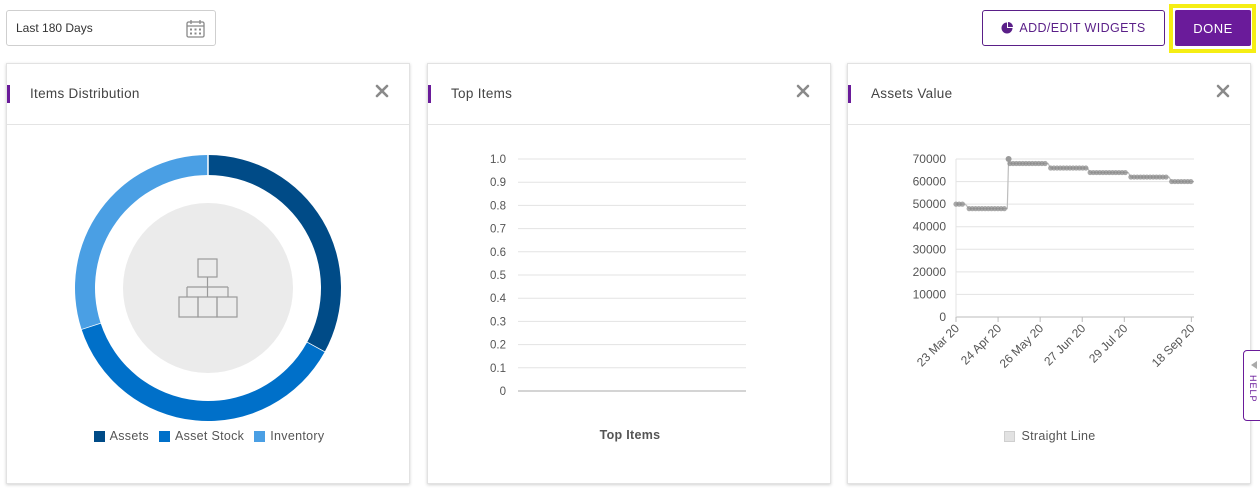 Image resolution: width=1260 pixels, height=490 pixels. What do you see at coordinates (498, 253) in the screenshot?
I see `y-tick-label: 0.6` at bounding box center [498, 253].